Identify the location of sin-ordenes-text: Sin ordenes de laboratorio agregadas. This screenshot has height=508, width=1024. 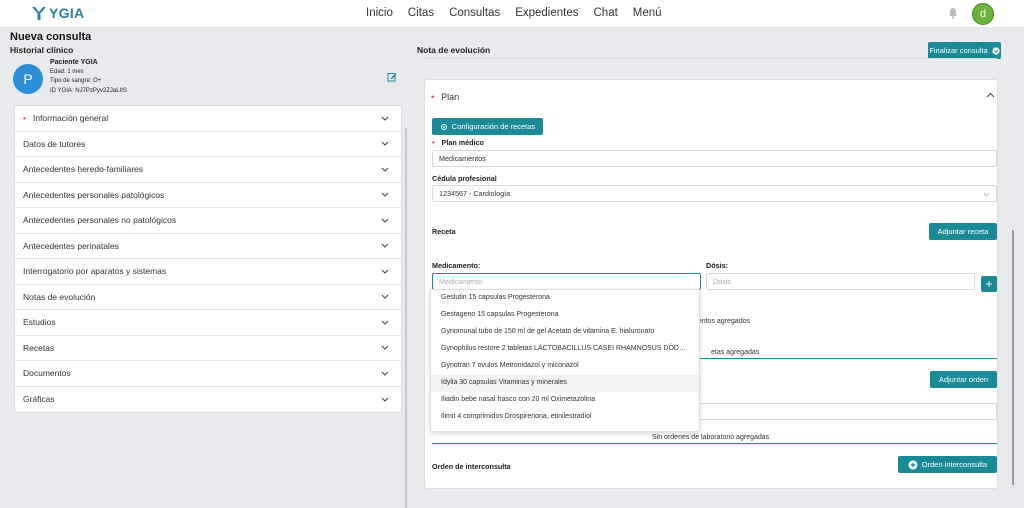
(711, 437).